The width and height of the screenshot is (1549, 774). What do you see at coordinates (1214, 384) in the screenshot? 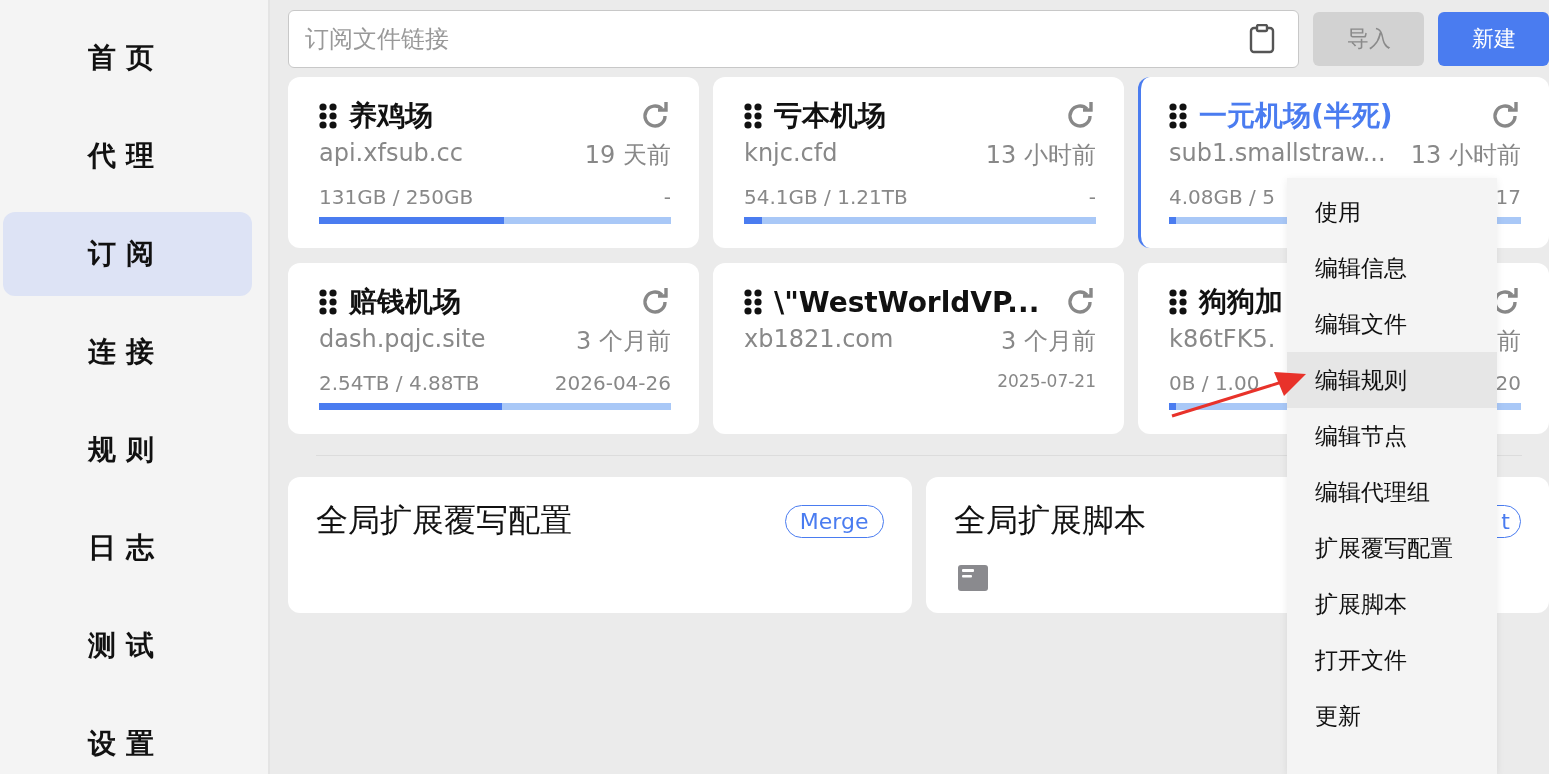
I see `usage-text: 0B / 1.00` at bounding box center [1214, 384].